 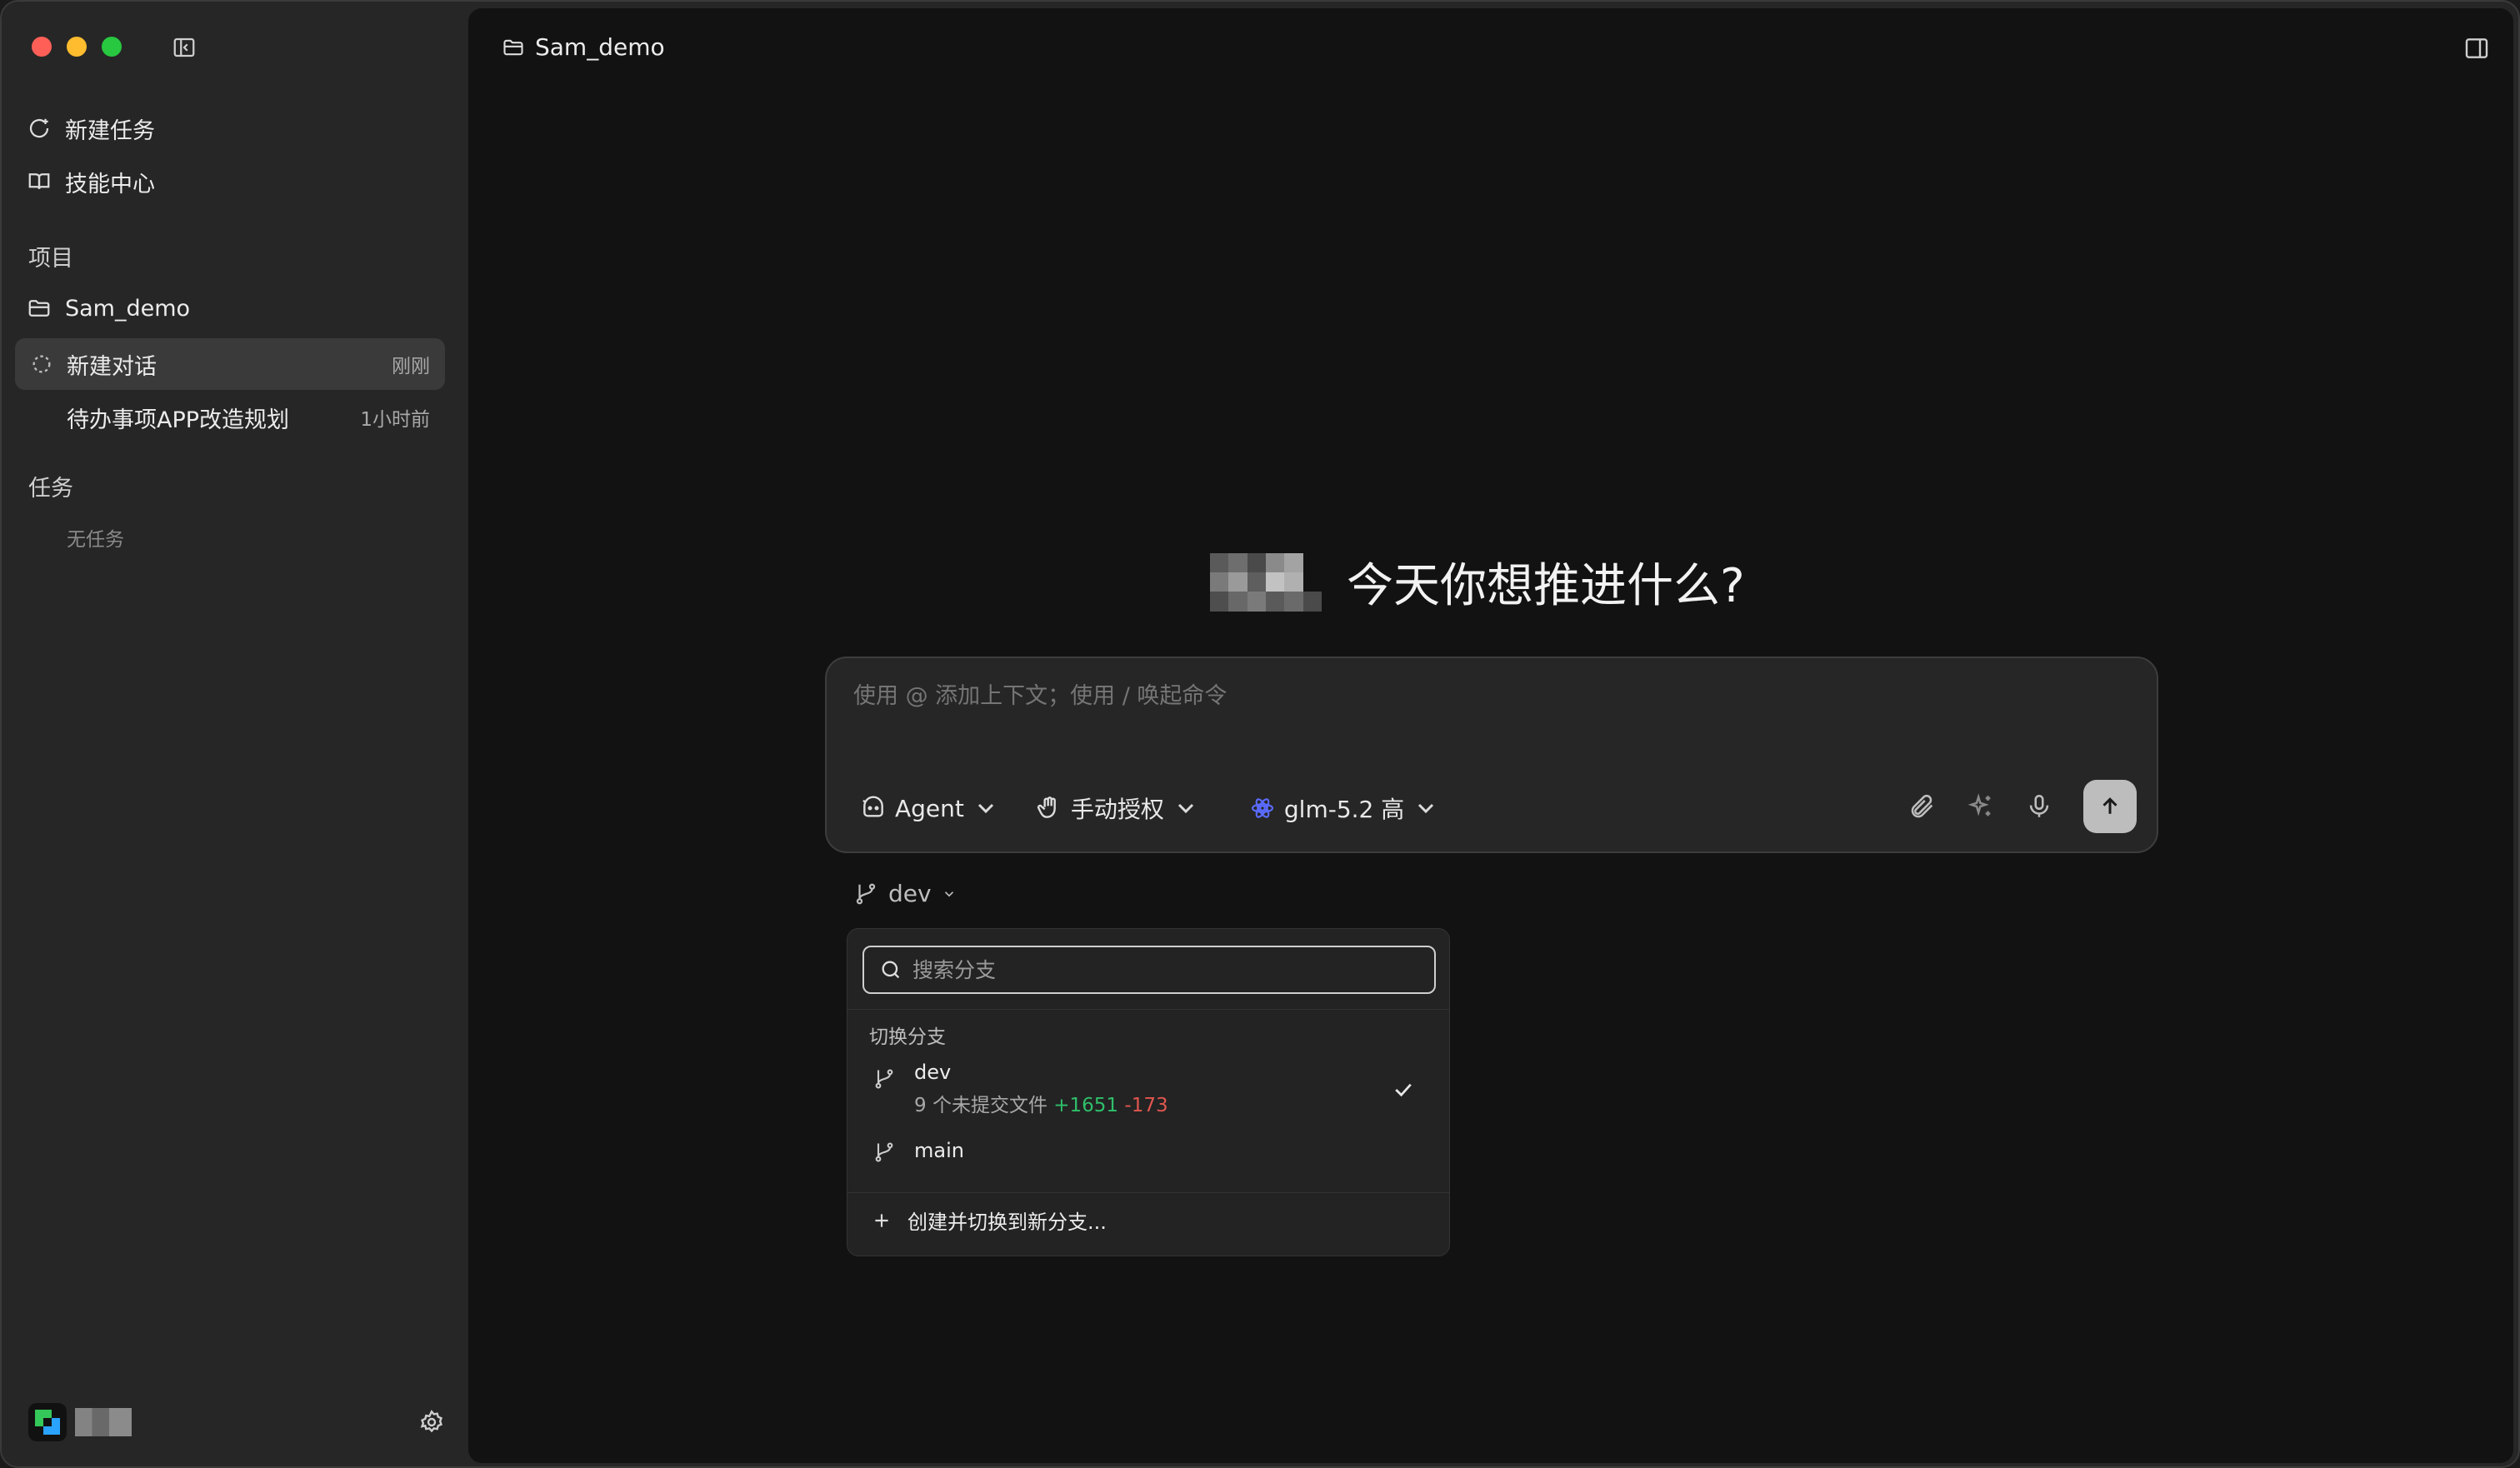 What do you see at coordinates (1046, 807) in the screenshot?
I see `hand-icon` at bounding box center [1046, 807].